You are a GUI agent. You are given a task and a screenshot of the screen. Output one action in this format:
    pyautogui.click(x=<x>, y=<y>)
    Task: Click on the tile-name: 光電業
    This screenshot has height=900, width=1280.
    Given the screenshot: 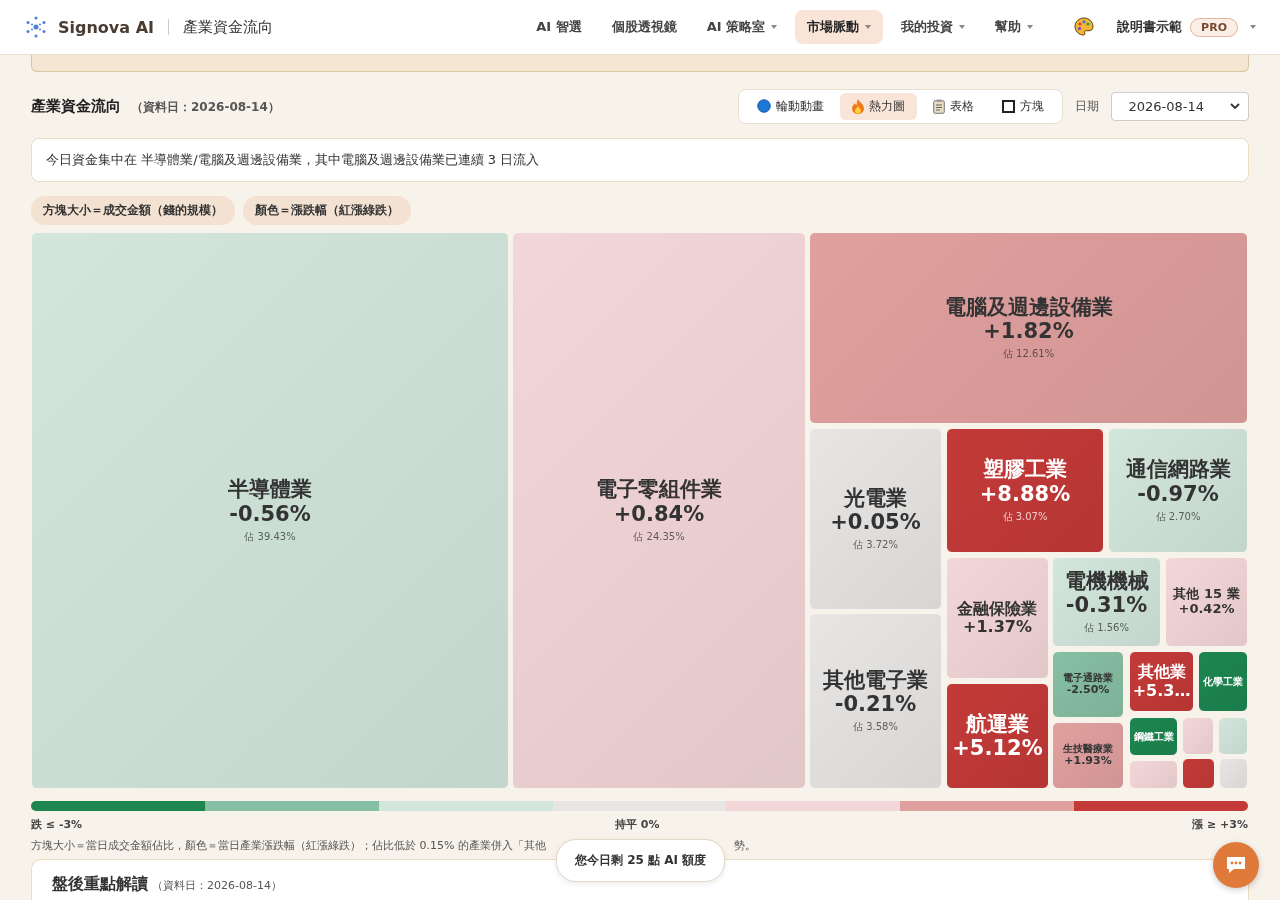 What is the action you would take?
    pyautogui.click(x=875, y=497)
    